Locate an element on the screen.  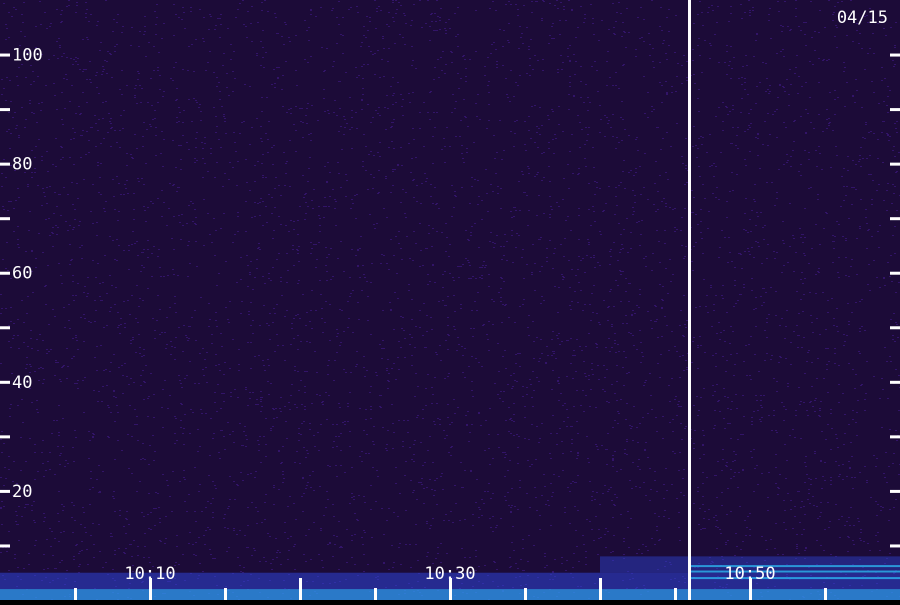
date-label: 04/15 is located at coordinates (862, 18).